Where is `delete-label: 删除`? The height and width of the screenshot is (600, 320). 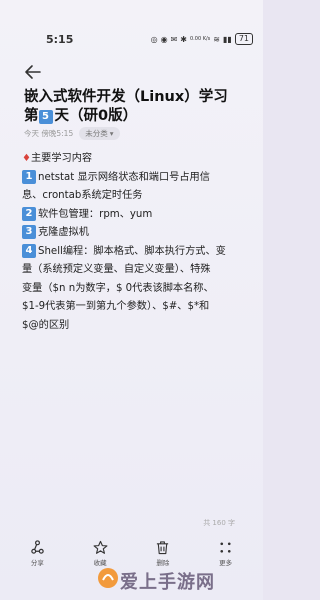
delete-label: 删除 is located at coordinates (163, 563).